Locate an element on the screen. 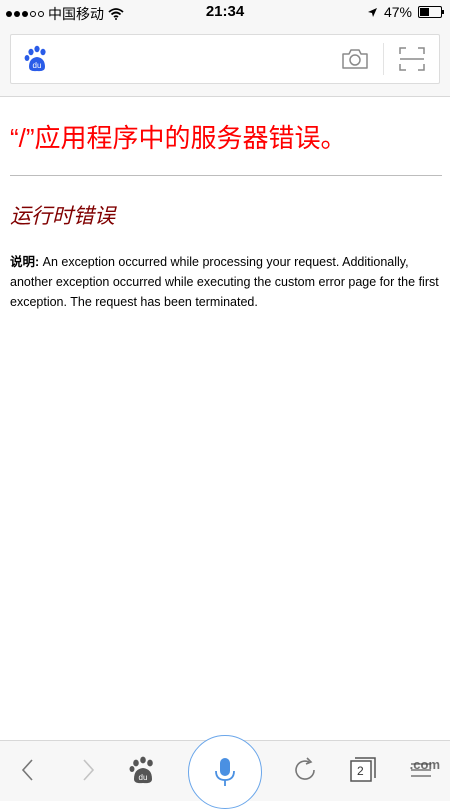 The width and height of the screenshot is (450, 809). battery-percent: 47% is located at coordinates (397, 12).